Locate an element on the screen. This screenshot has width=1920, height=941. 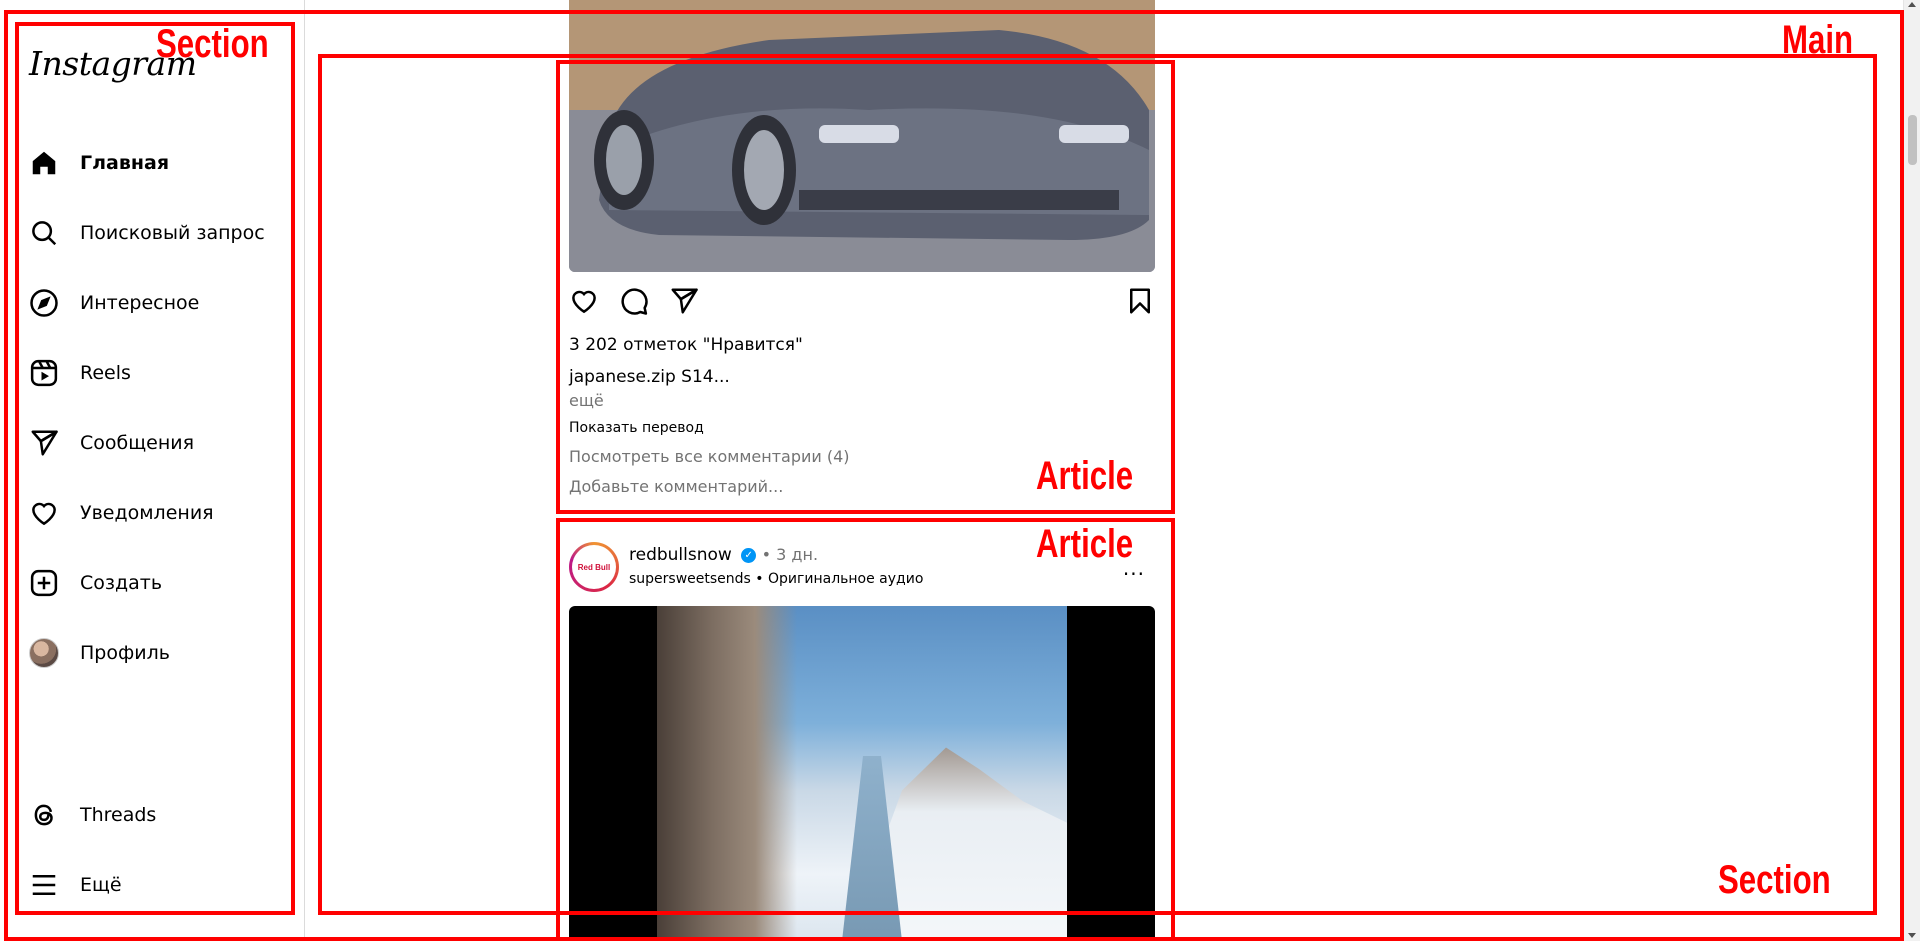
sidebar-item-label: Интересное is located at coordinates (140, 303).